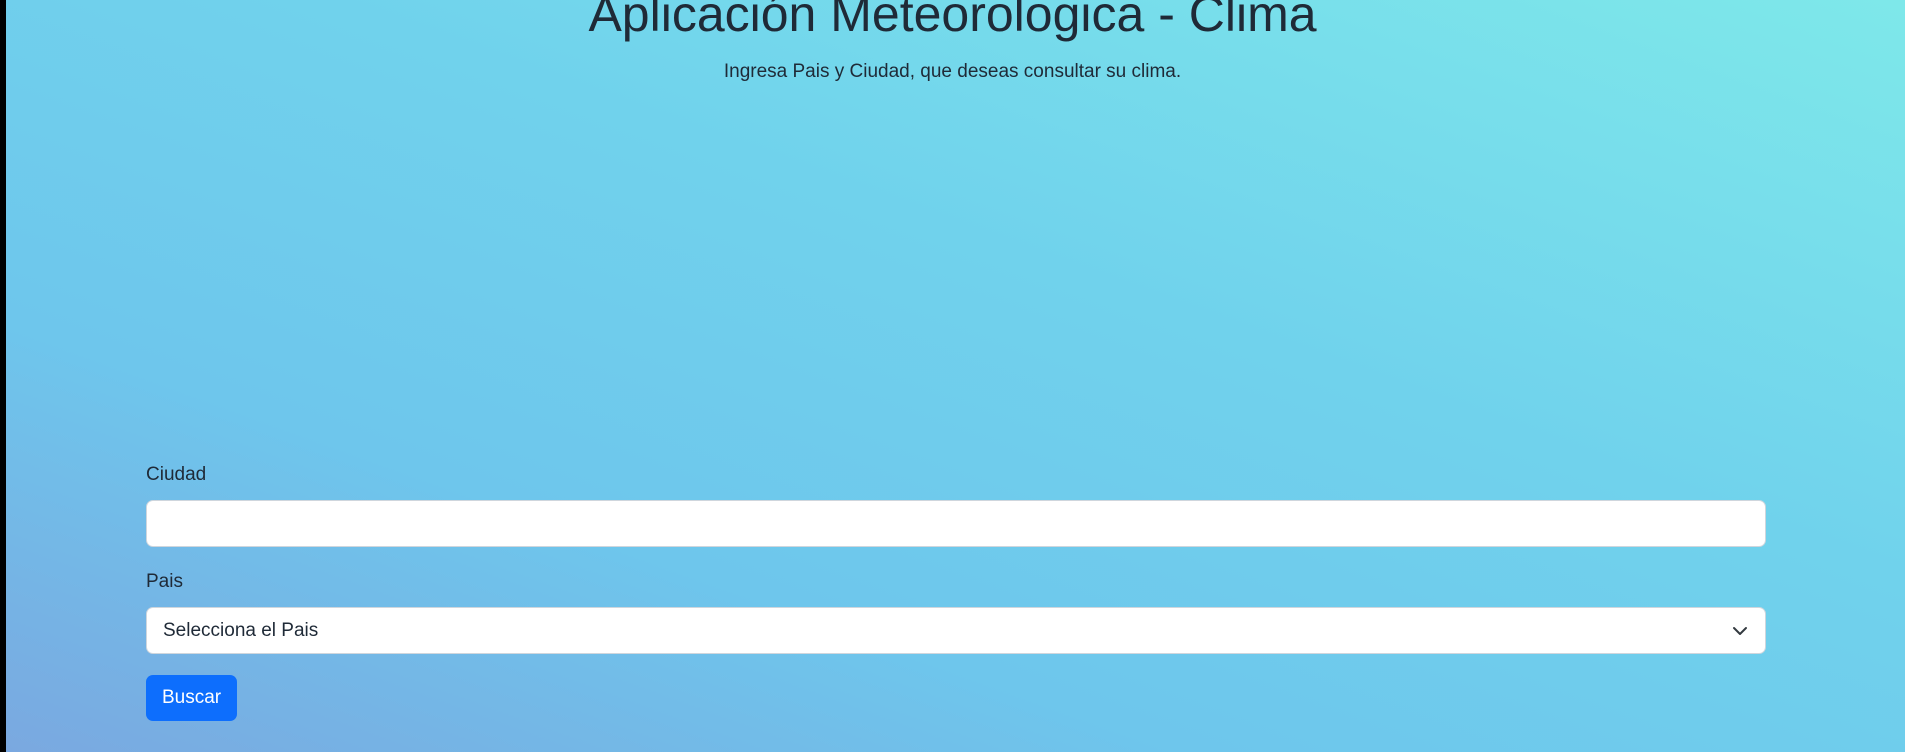 The height and width of the screenshot is (752, 1905). I want to click on page-title: Aplicación Meteorologica - Clima, so click(952, 21).